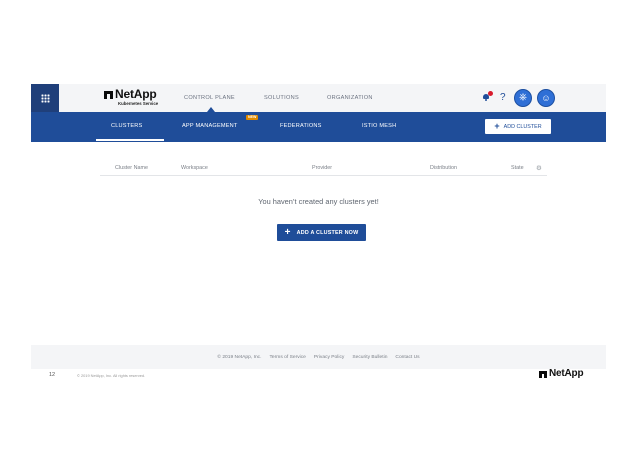 Image resolution: width=638 pixels, height=451 pixels. I want to click on notification-badge, so click(490, 93).